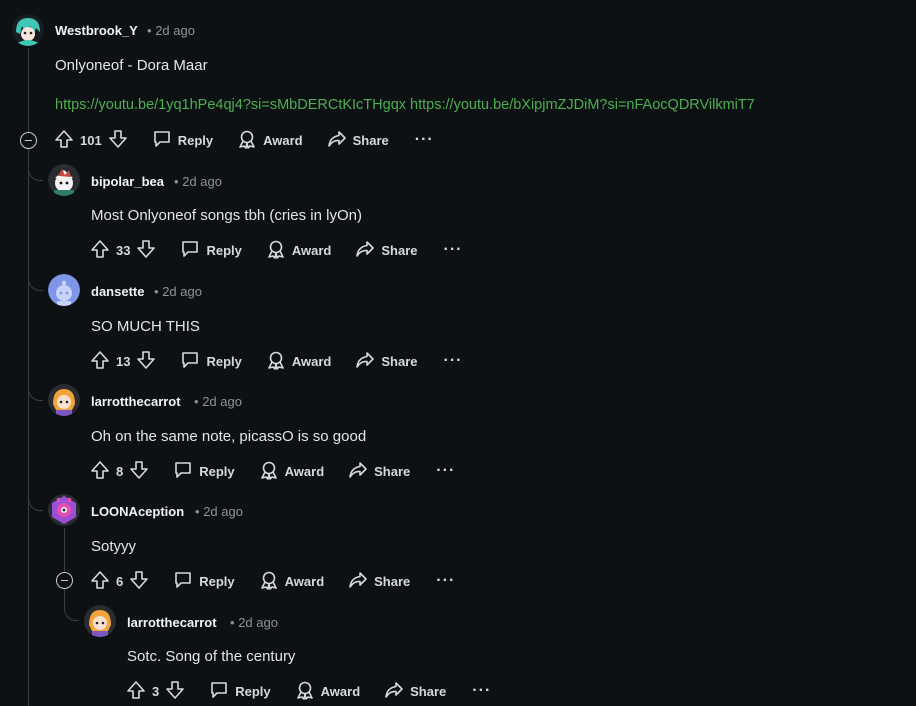 The height and width of the screenshot is (706, 916). I want to click on comment-actions: 6 Reply Award Share ···, so click(272, 581).